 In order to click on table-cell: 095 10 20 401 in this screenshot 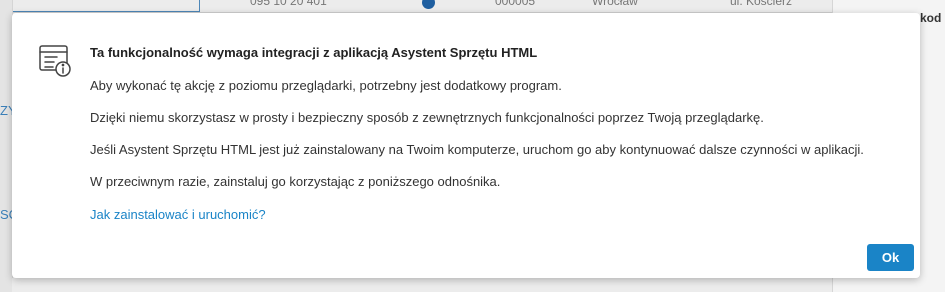, I will do `click(288, 4)`.